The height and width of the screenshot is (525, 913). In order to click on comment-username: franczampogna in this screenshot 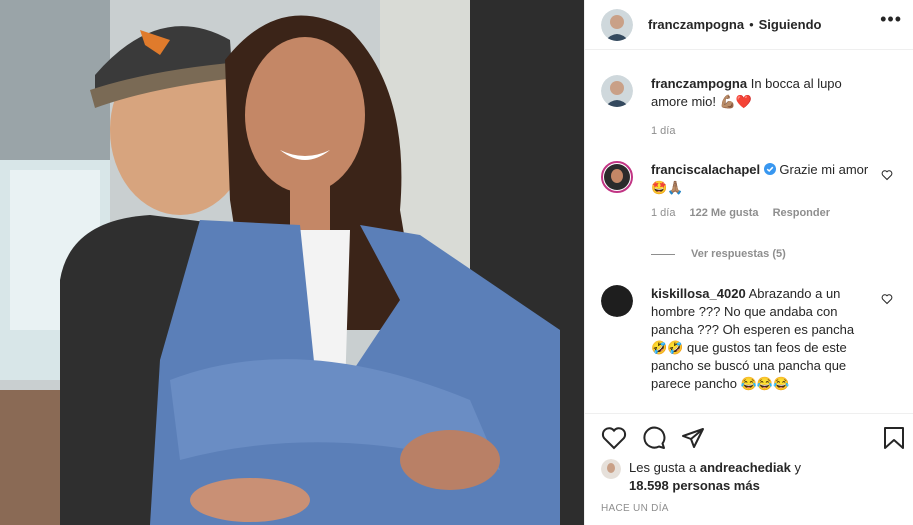, I will do `click(699, 83)`.